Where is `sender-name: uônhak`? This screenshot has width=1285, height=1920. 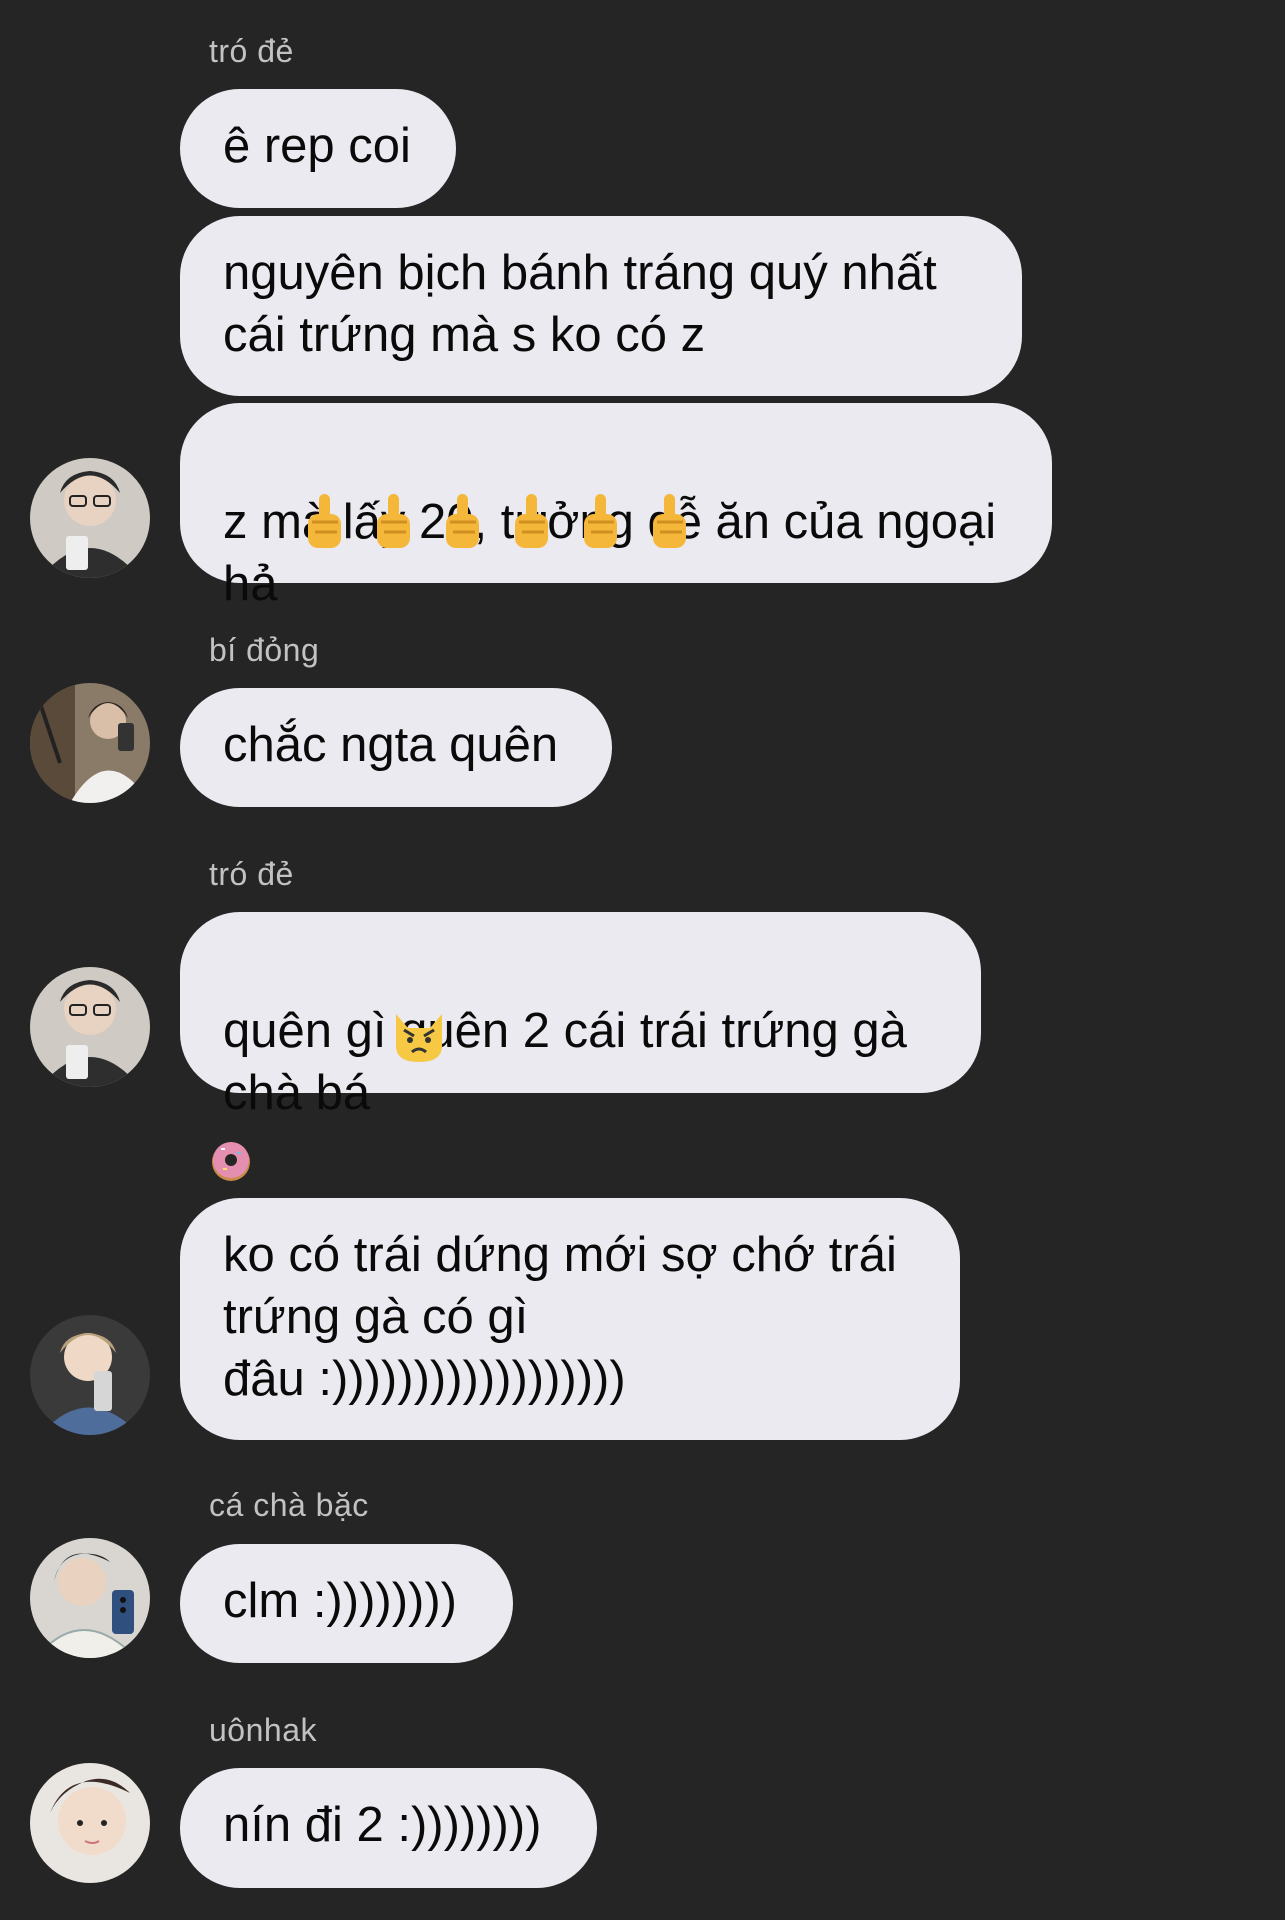 sender-name: uônhak is located at coordinates (263, 1730).